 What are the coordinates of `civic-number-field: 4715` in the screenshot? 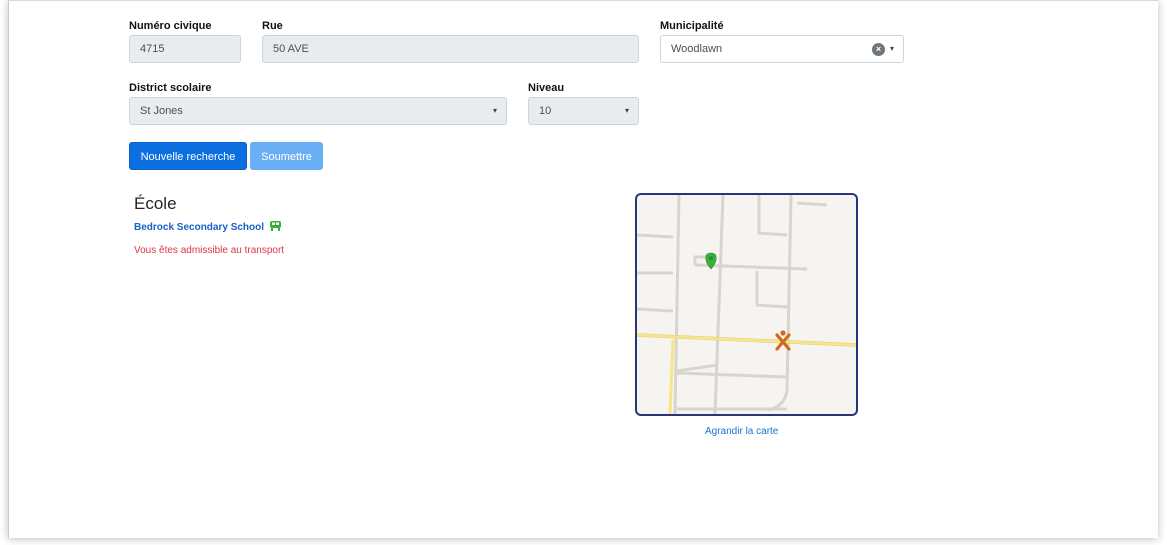 It's located at (185, 49).